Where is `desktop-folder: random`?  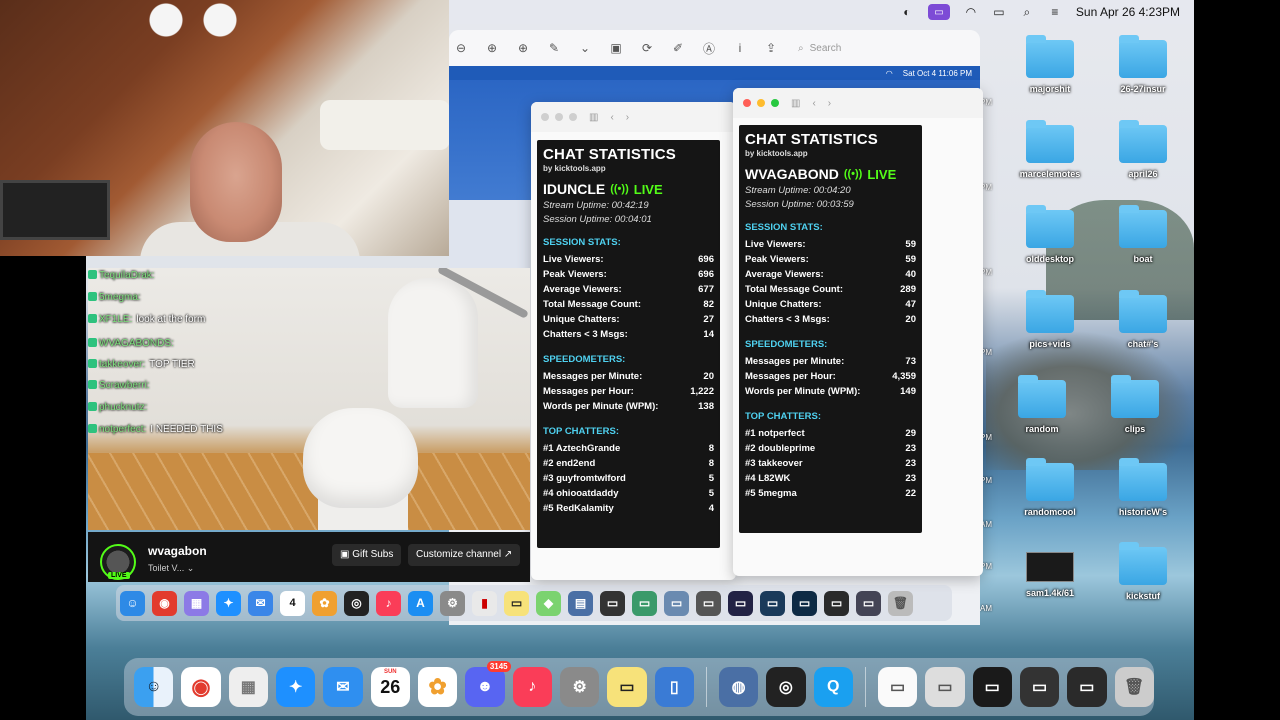 desktop-folder: random is located at coordinates (1042, 404).